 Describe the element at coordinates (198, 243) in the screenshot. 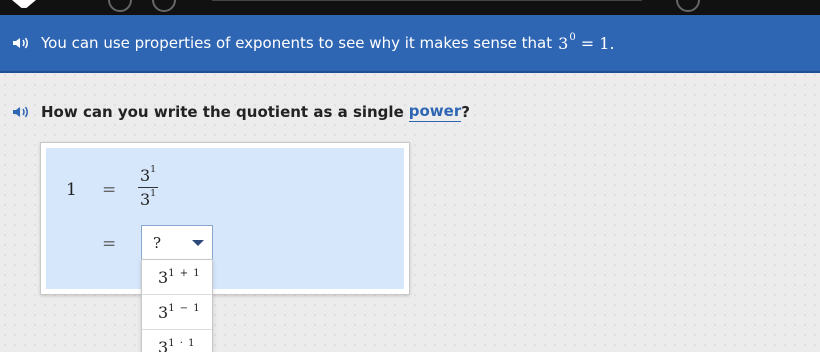

I see `chevron-down-icon` at that location.